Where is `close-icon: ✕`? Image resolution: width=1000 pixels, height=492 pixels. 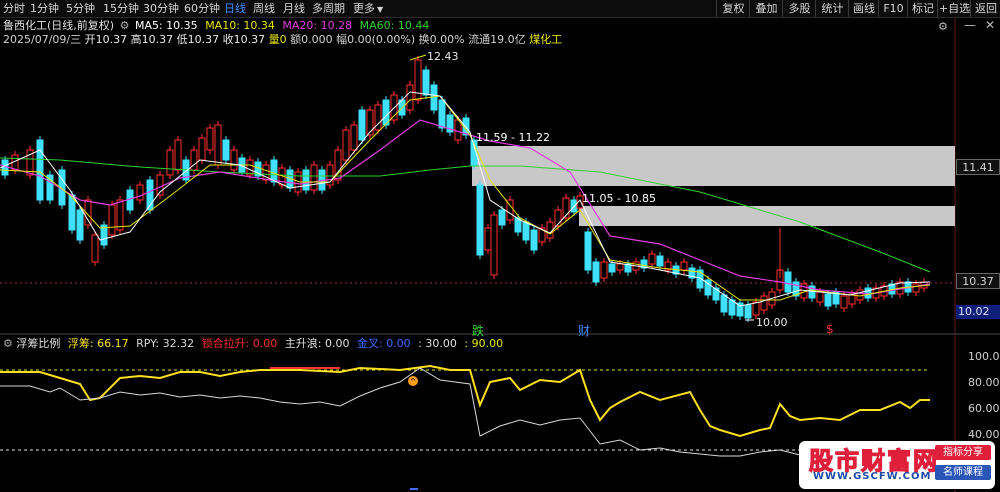
close-icon: ✕ is located at coordinates (990, 25).